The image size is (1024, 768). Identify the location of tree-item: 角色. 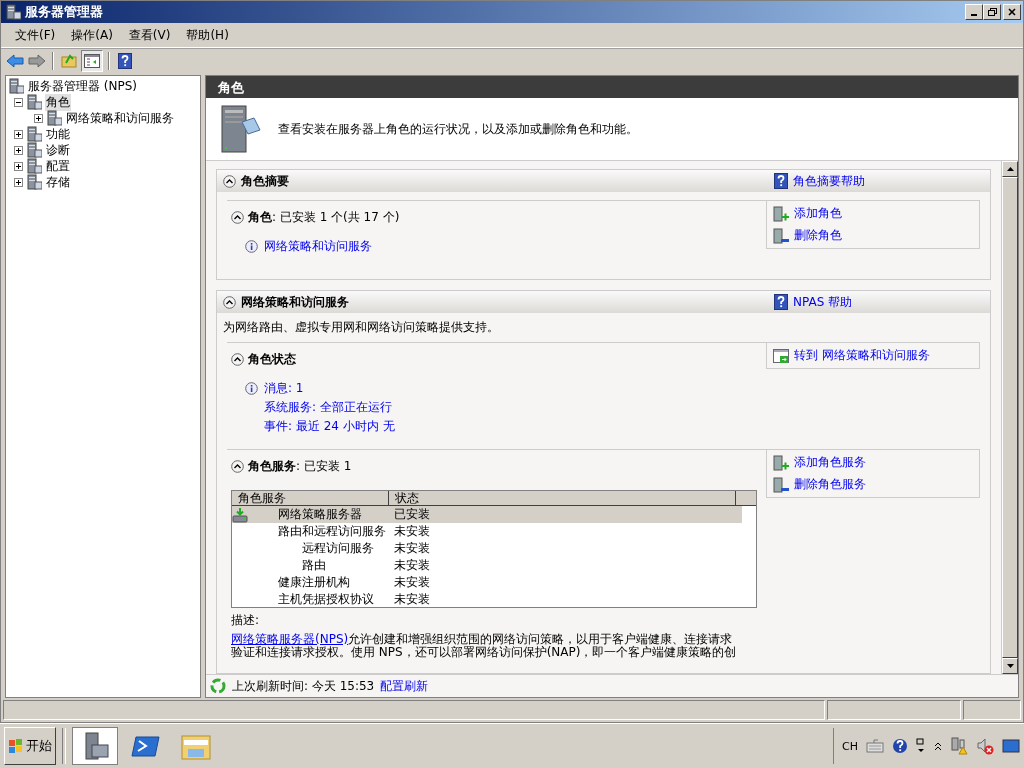
(58, 102).